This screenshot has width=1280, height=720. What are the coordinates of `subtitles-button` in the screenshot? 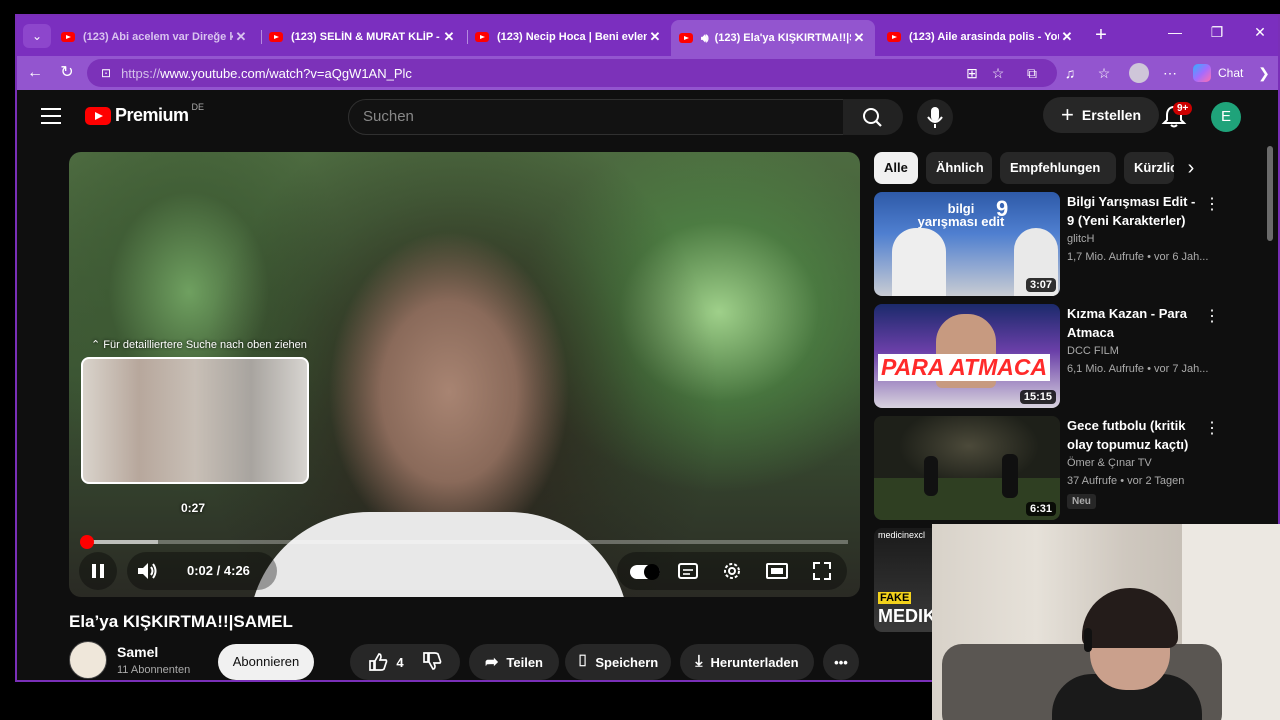 It's located at (688, 571).